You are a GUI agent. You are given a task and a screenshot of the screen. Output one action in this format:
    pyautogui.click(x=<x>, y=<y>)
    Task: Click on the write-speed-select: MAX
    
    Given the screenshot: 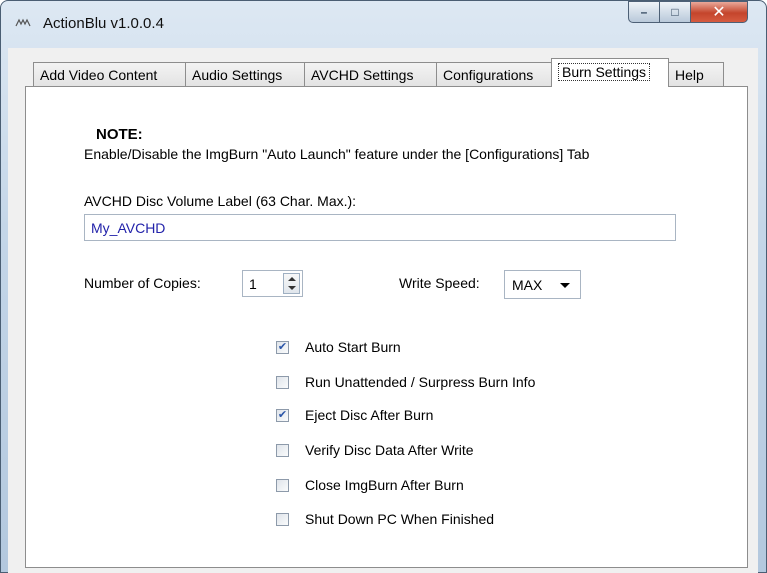 What is the action you would take?
    pyautogui.click(x=542, y=284)
    